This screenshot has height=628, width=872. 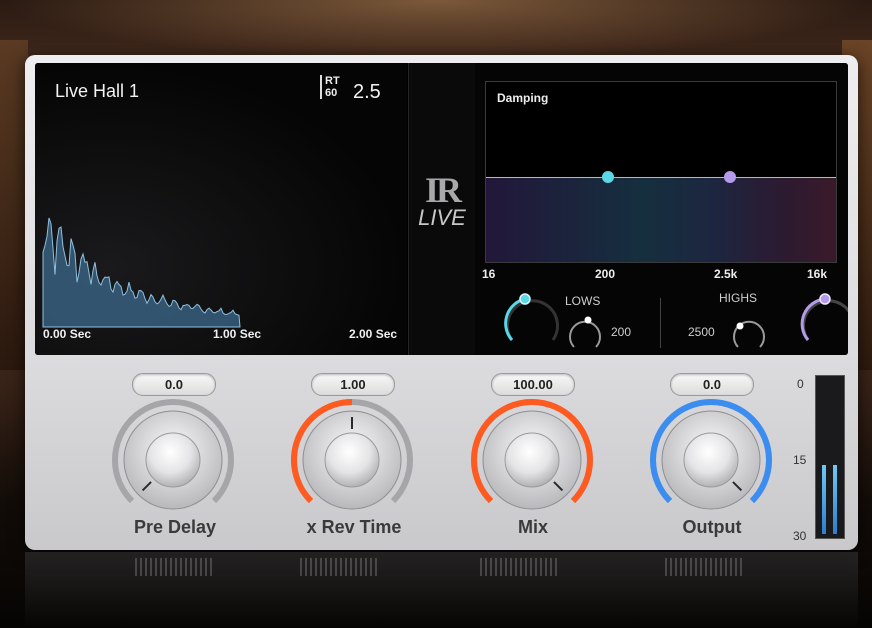 What do you see at coordinates (441, 590) in the screenshot?
I see `plugin-reflection` at bounding box center [441, 590].